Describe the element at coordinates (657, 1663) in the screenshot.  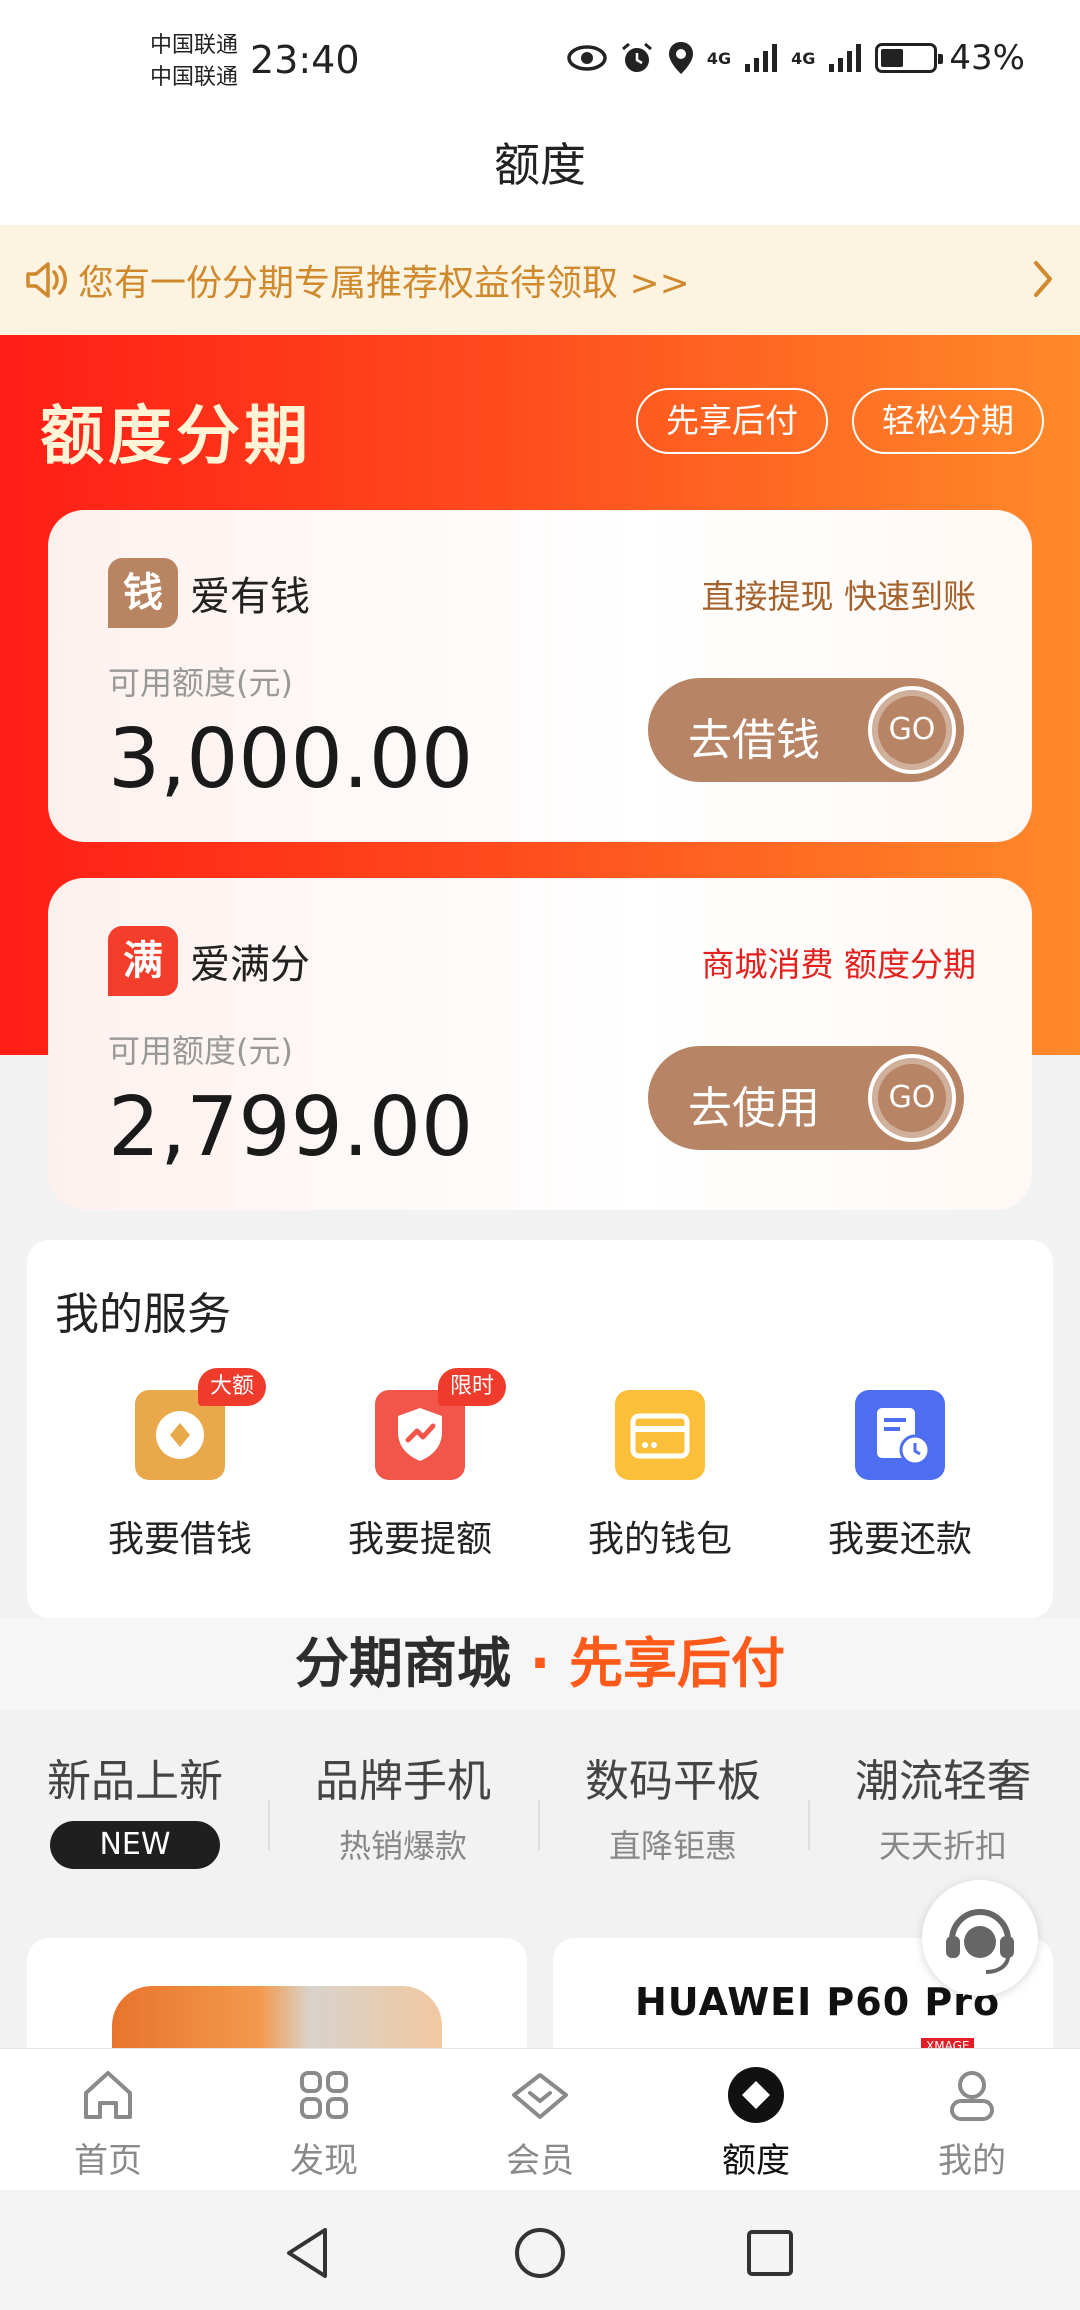
I see `mall-banner-subtitle: · 先享后付` at that location.